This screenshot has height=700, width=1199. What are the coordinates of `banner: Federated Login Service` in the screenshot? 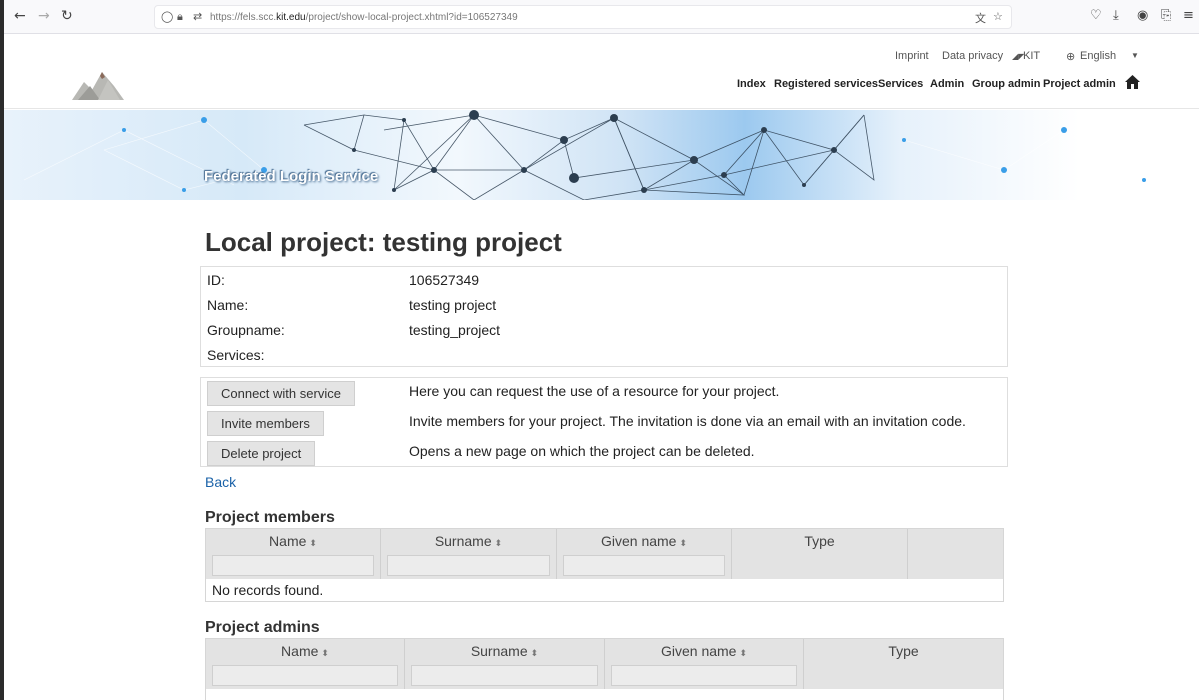 It's located at (601, 155).